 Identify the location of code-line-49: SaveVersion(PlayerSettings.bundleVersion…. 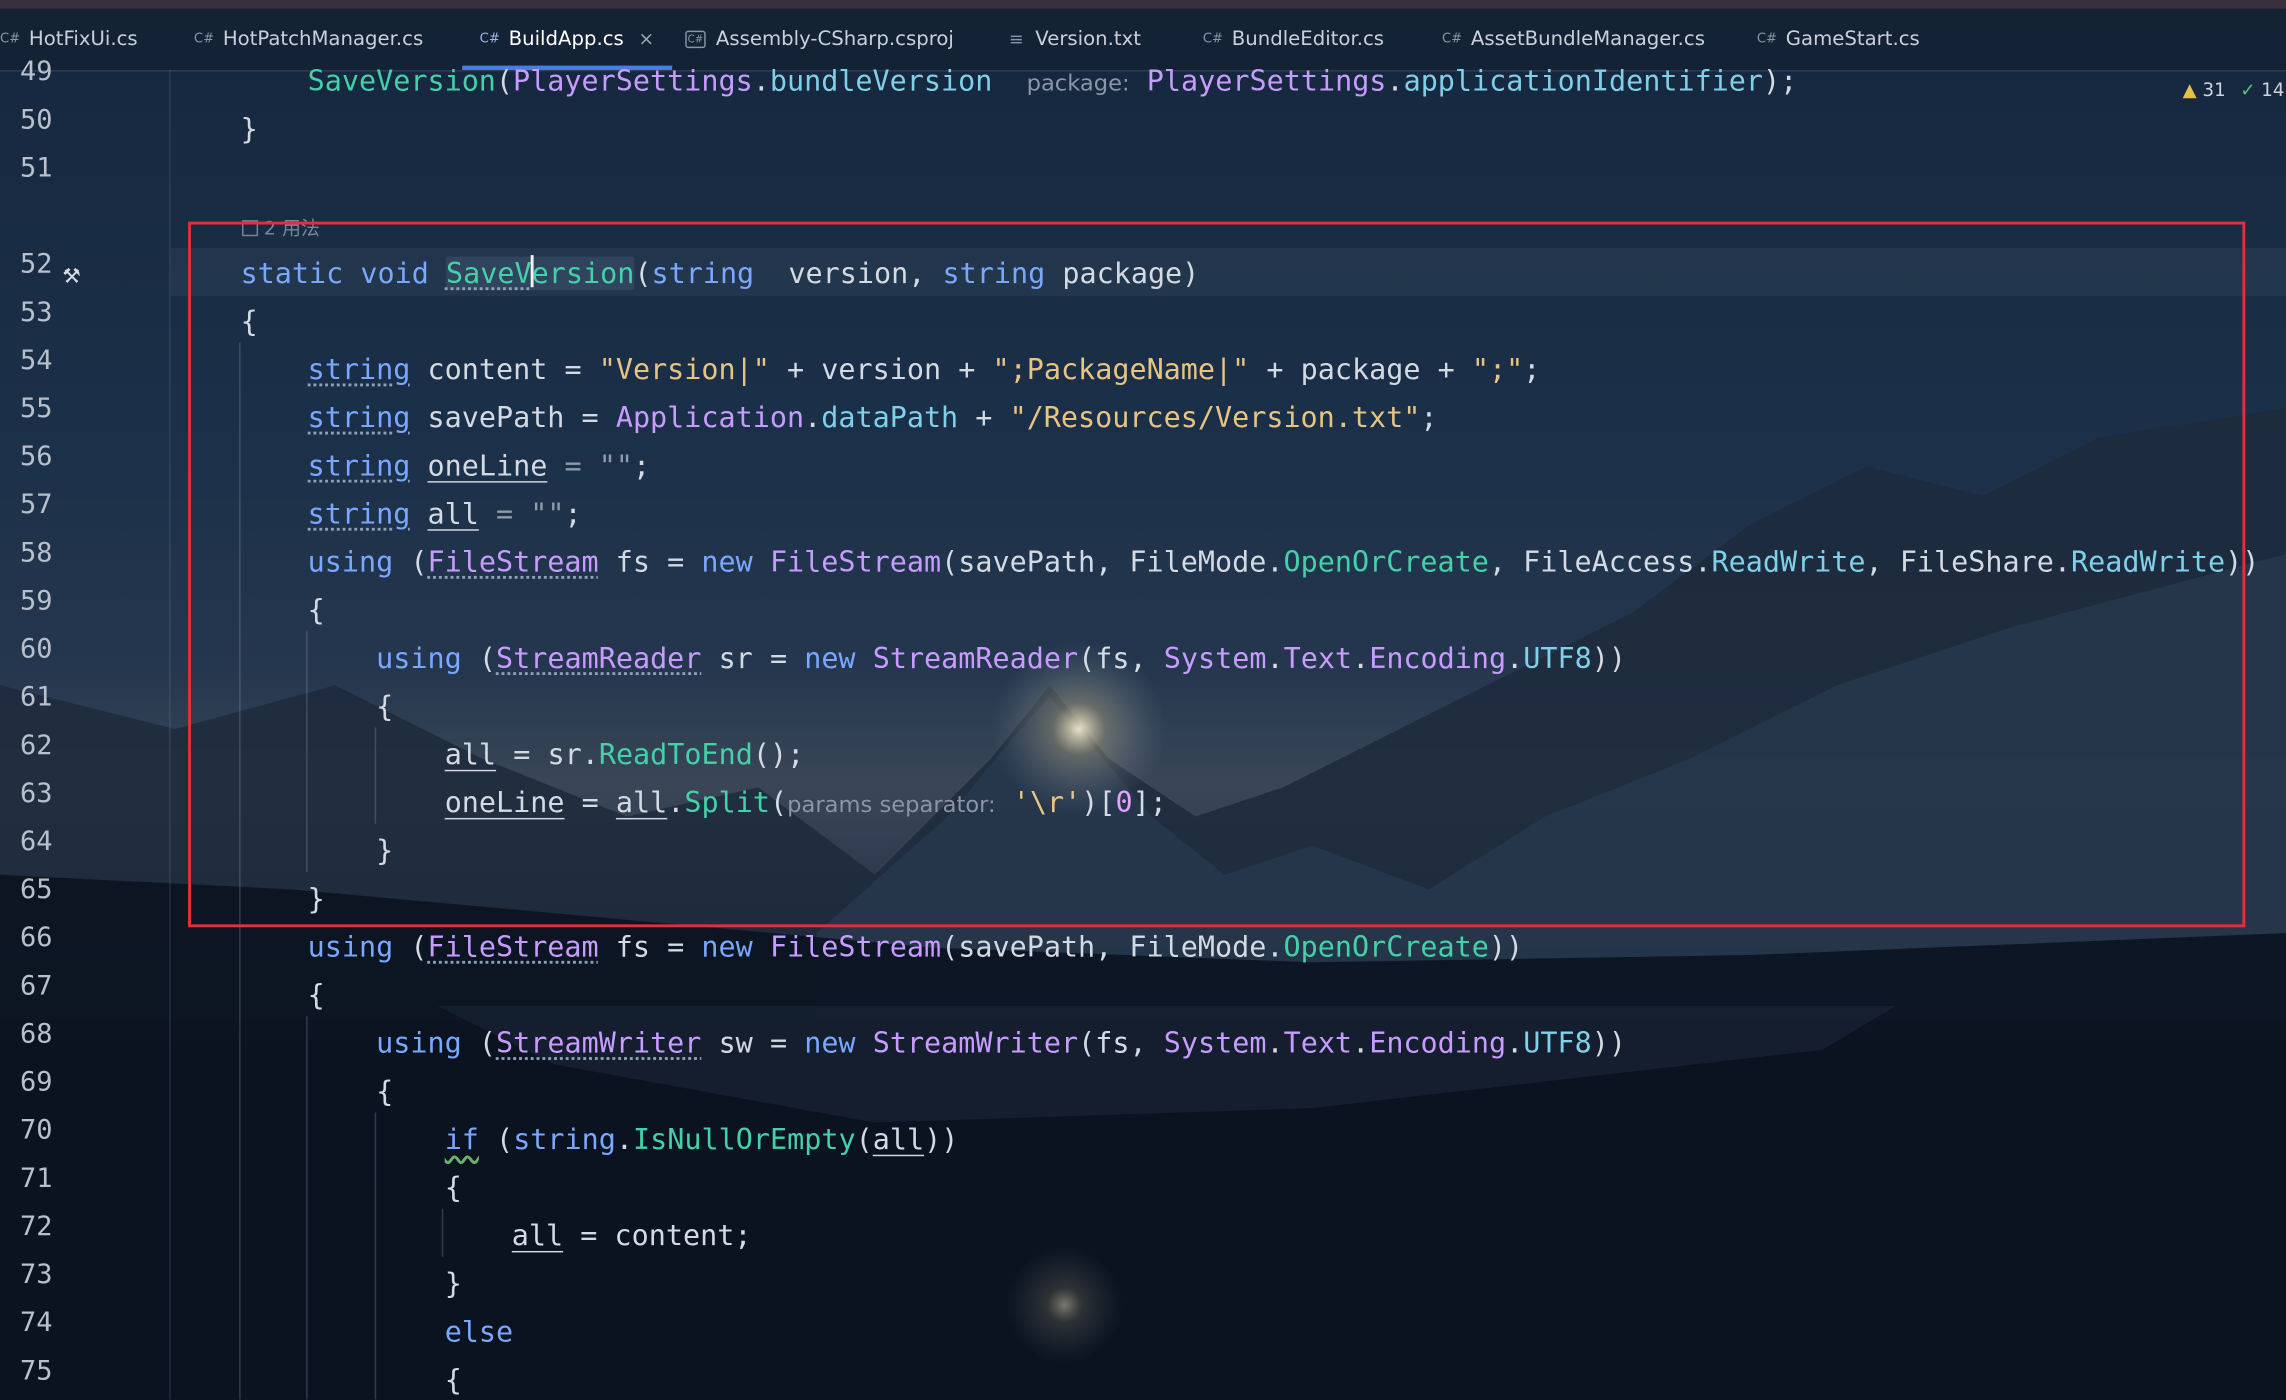
(1052, 81).